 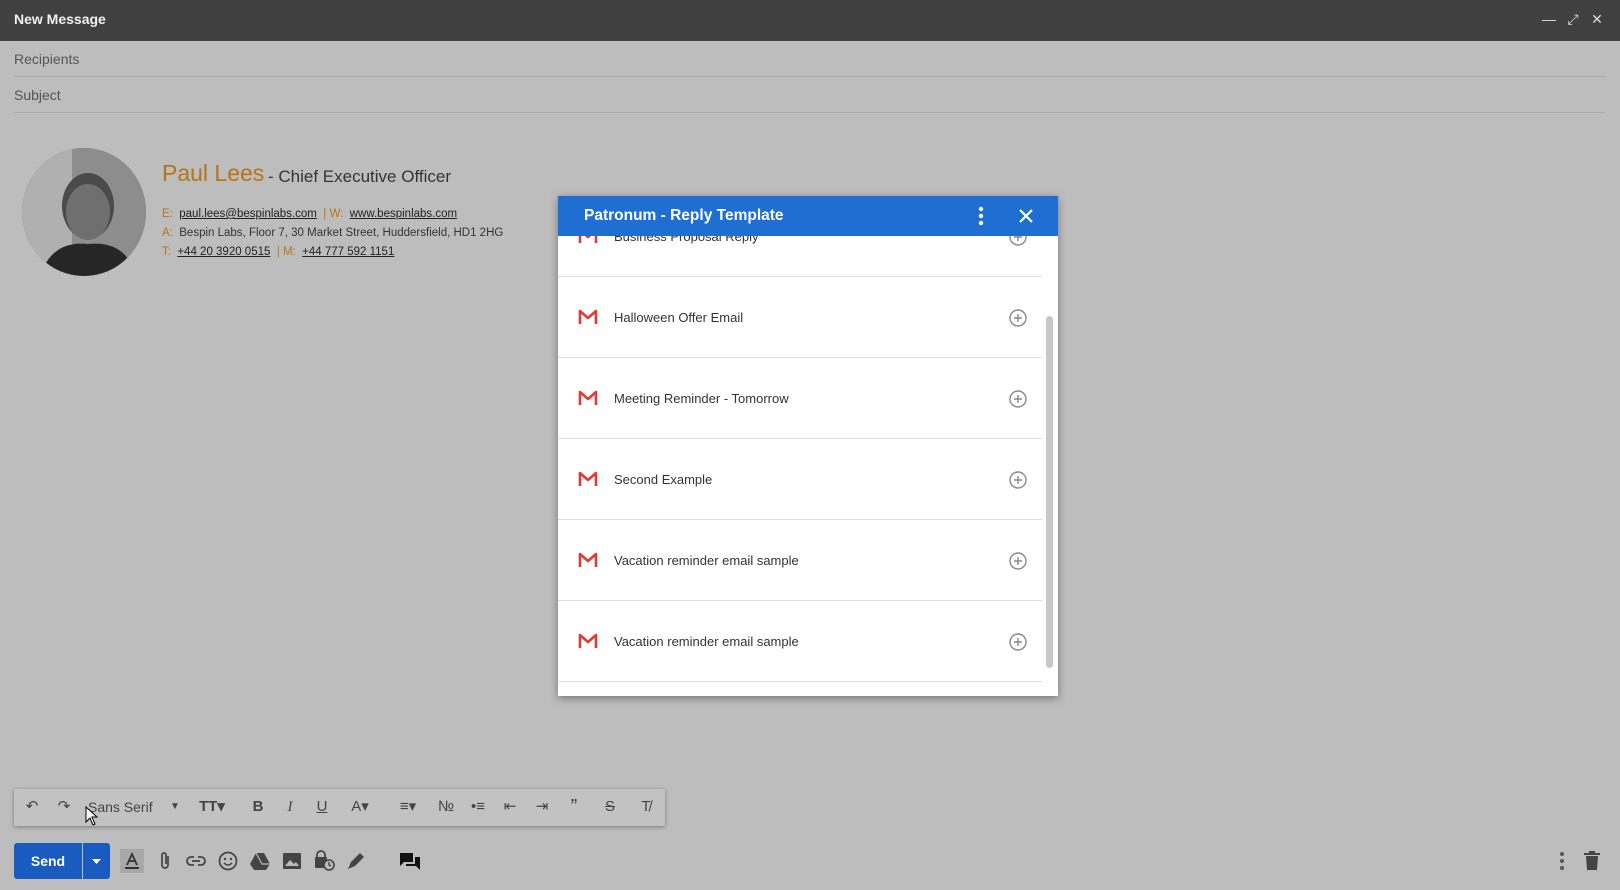 What do you see at coordinates (446, 807) in the screenshot?
I see `numbered-list-icon: №` at bounding box center [446, 807].